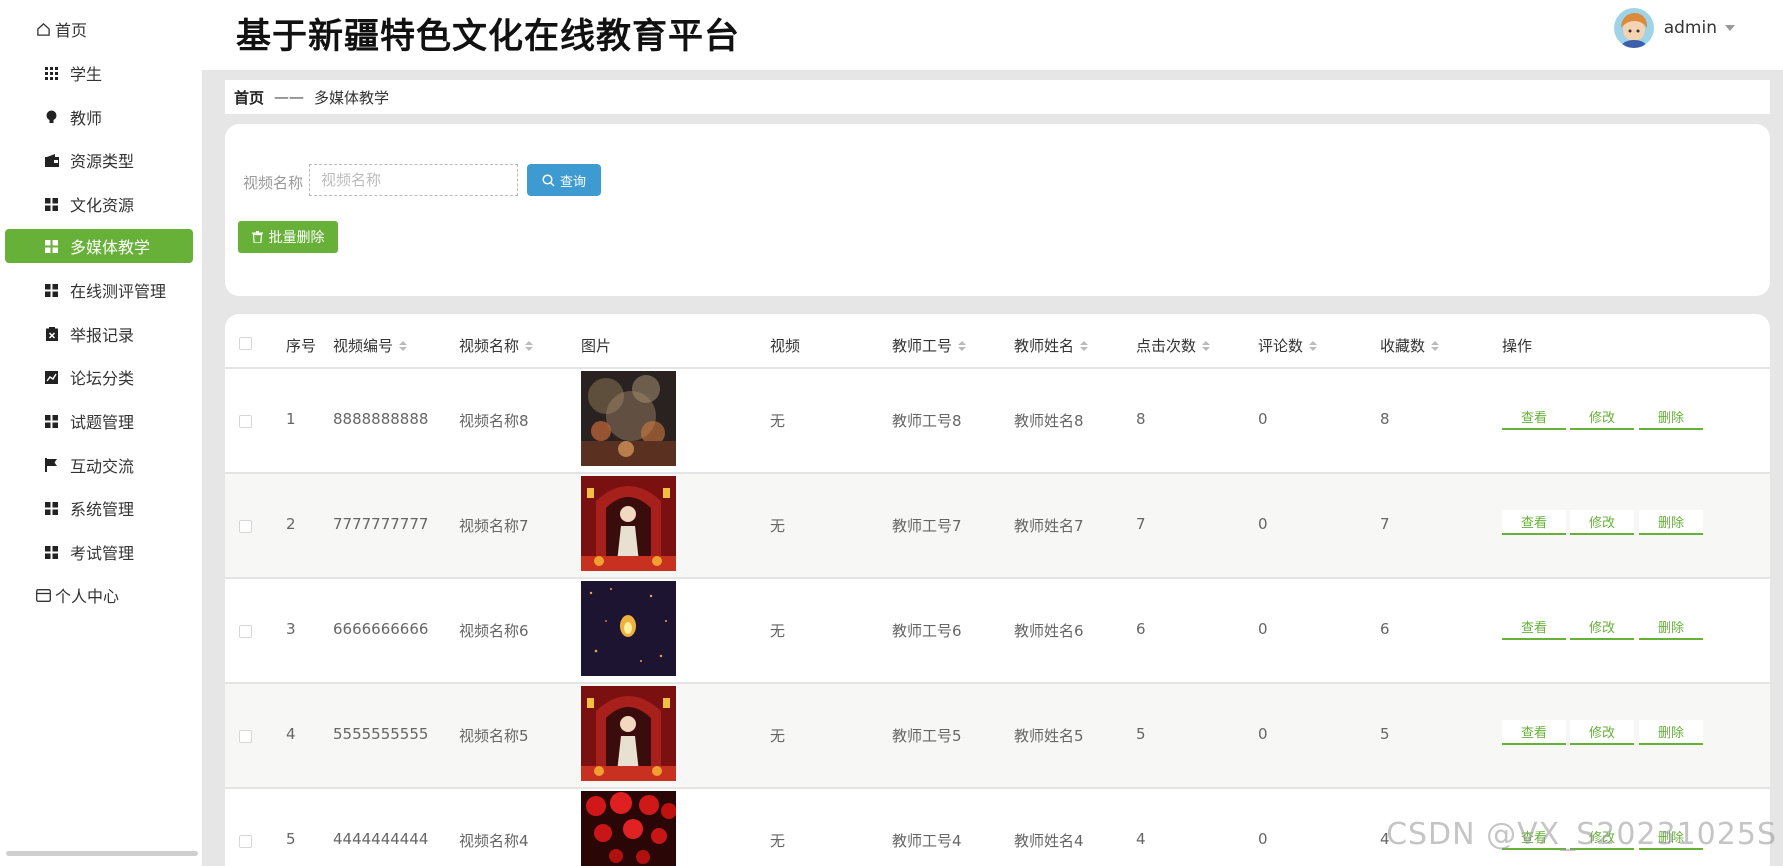 The height and width of the screenshot is (866, 1783). I want to click on cell-teacher-name: 教师姓名5, so click(1049, 736).